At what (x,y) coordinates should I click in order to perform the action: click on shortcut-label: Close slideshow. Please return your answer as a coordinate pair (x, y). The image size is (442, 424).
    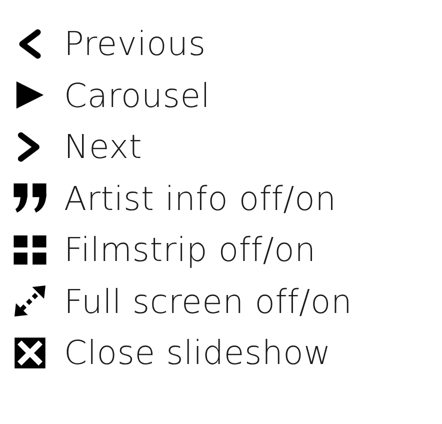
    Looking at the image, I should click on (197, 353).